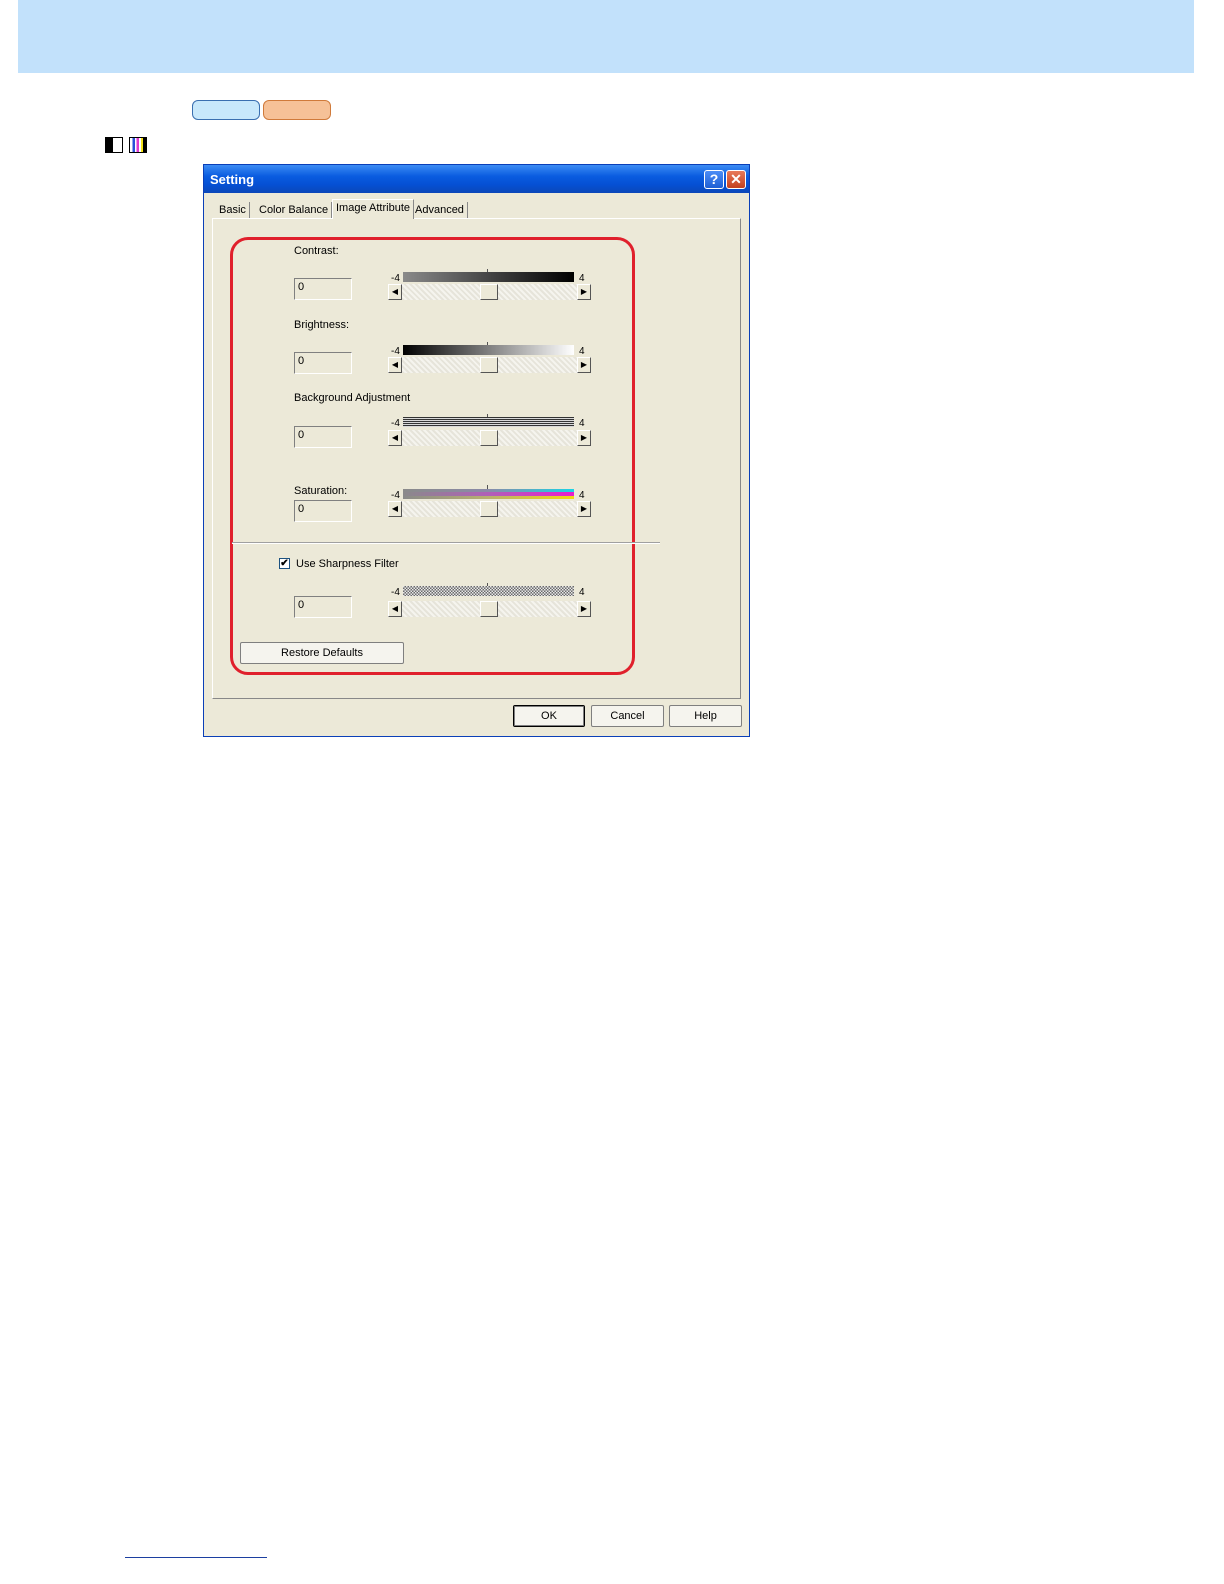 The height and width of the screenshot is (1584, 1224). I want to click on sharpness-value-field: 0, so click(323, 607).